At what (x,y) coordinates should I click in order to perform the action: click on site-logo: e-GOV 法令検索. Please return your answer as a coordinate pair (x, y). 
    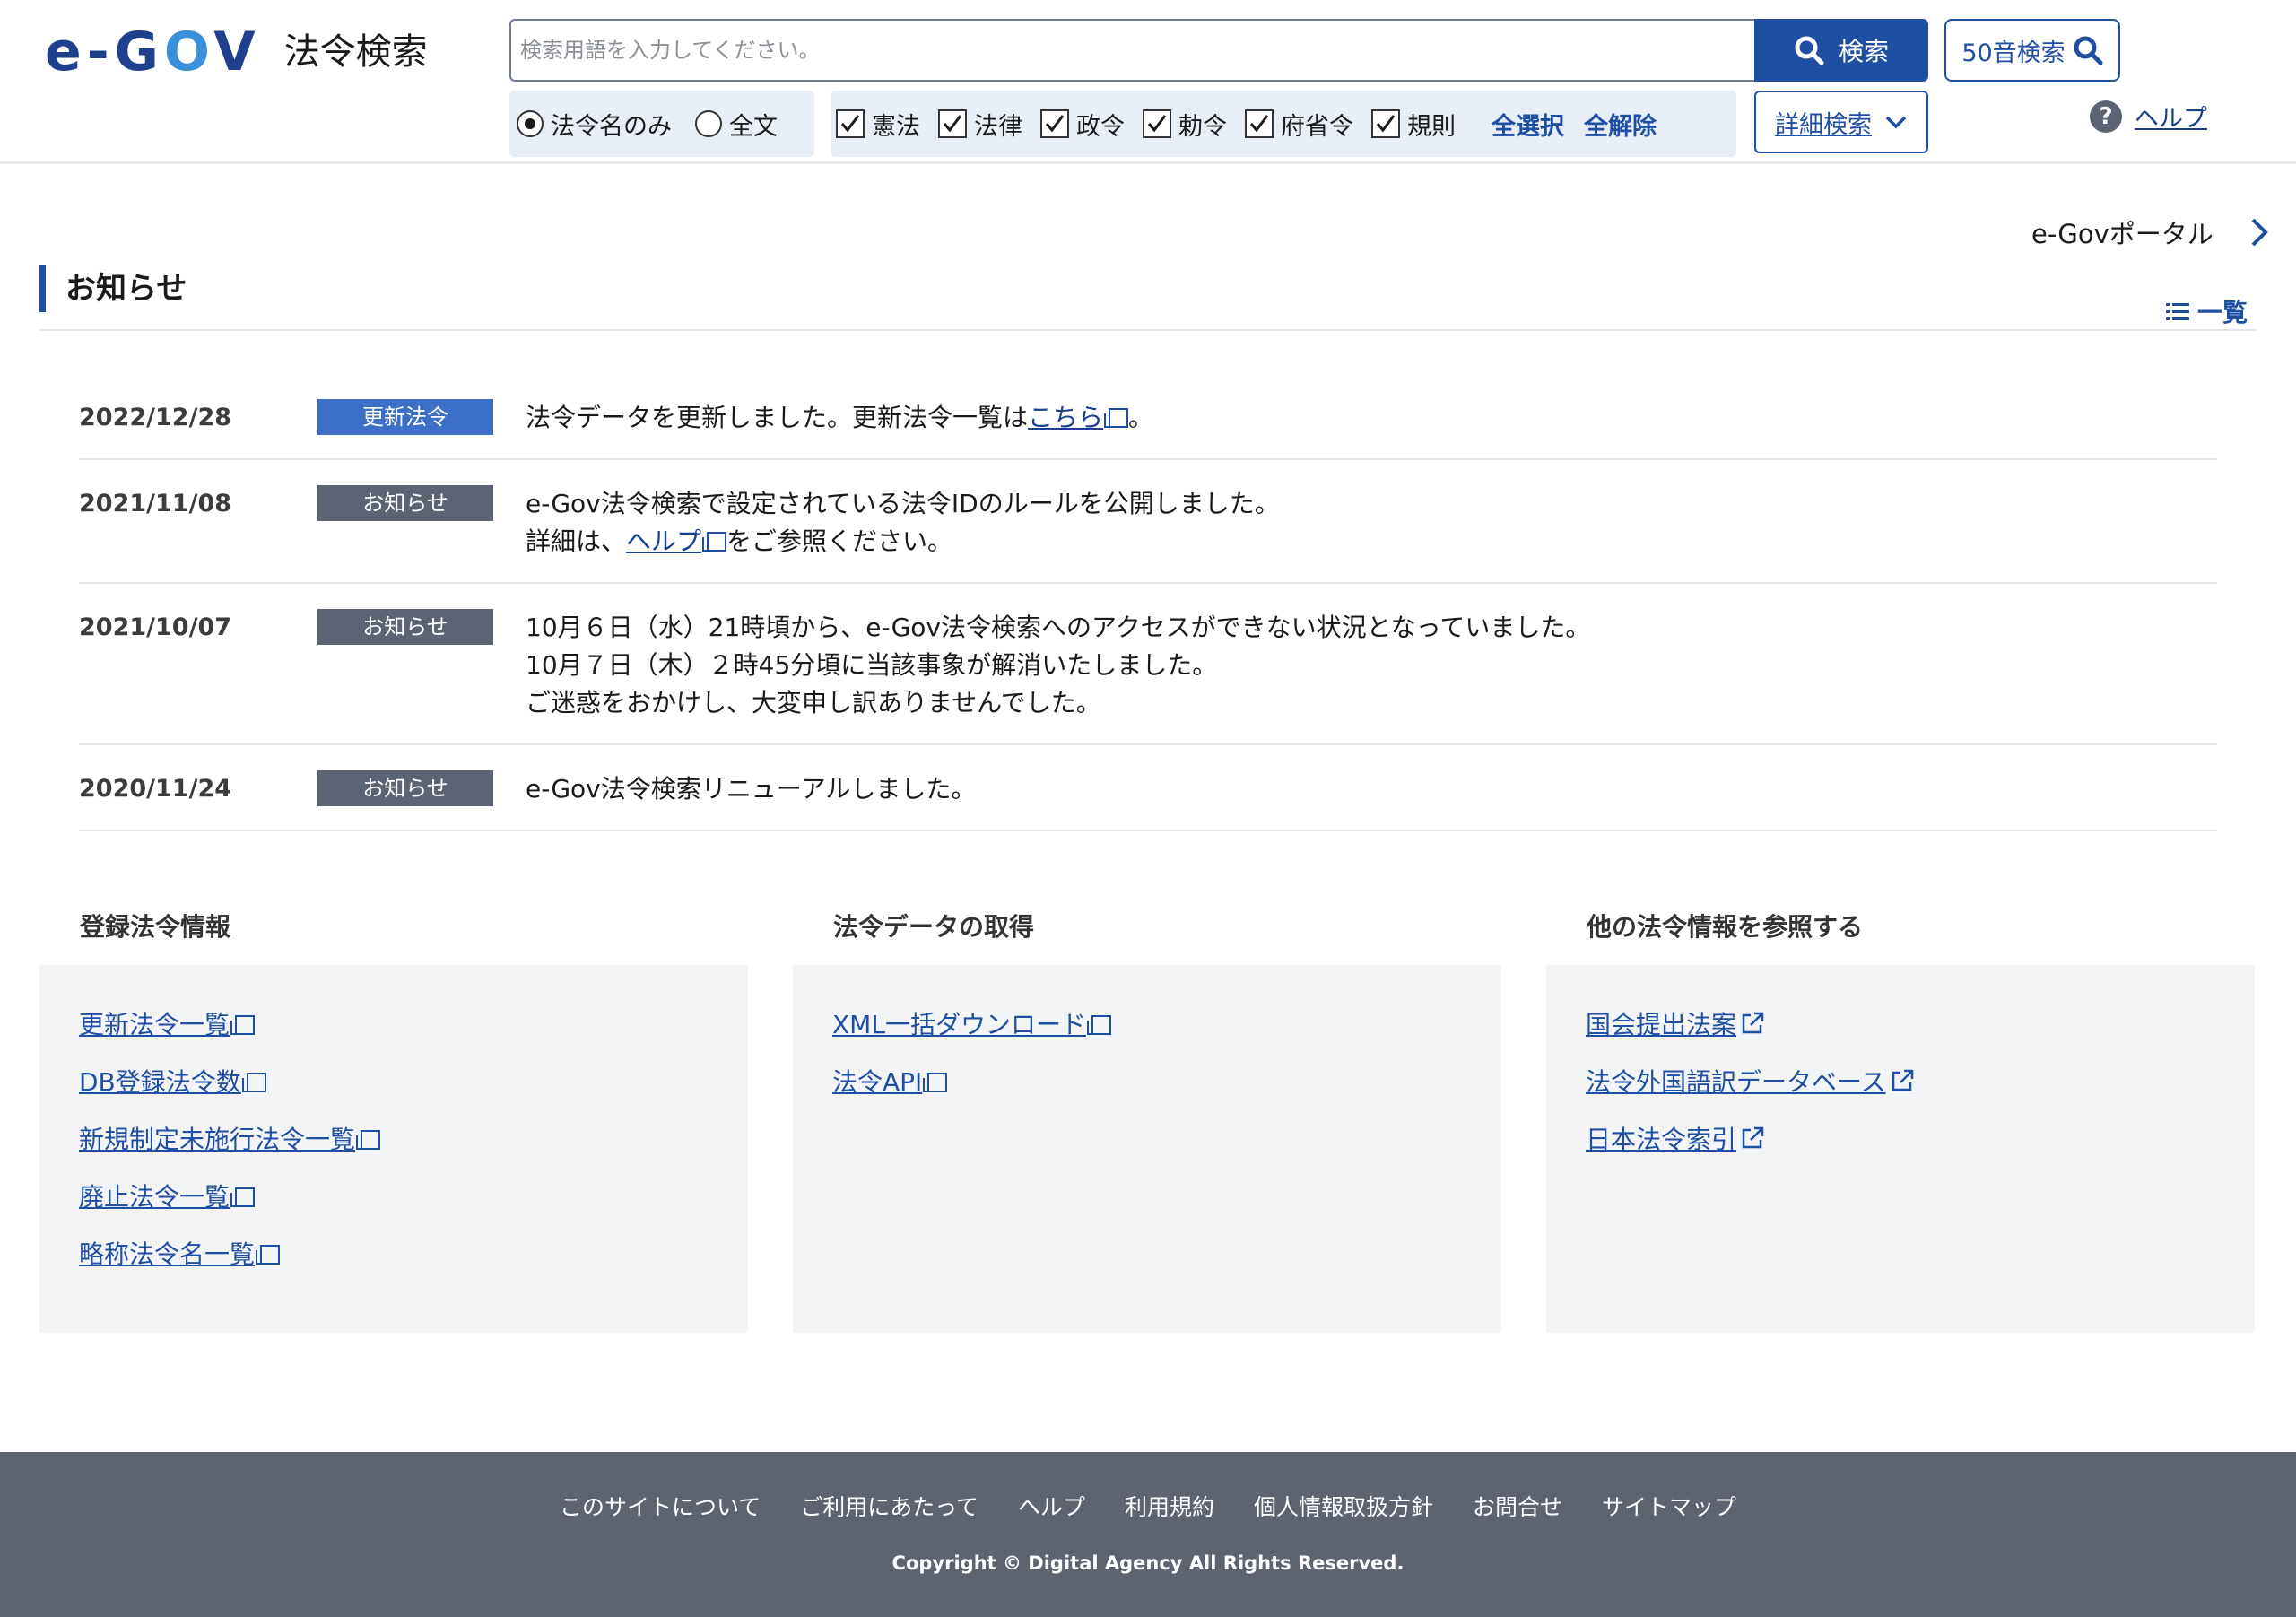
    Looking at the image, I should click on (236, 52).